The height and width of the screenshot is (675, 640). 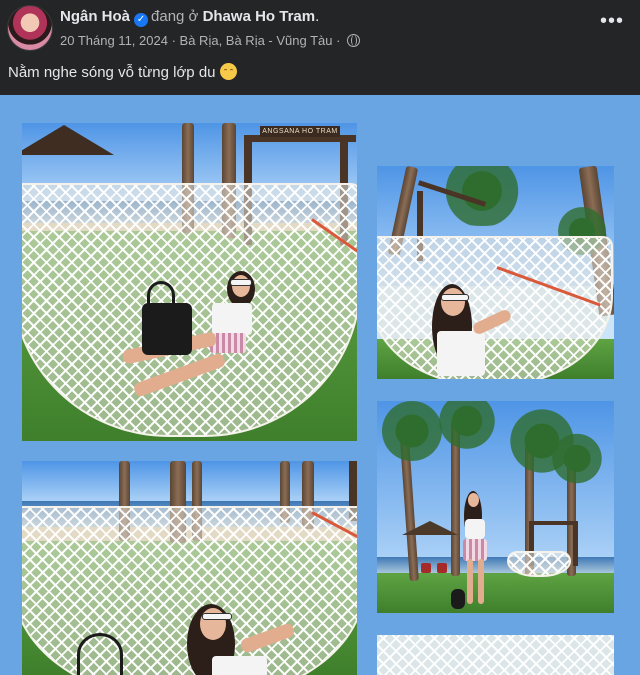 I want to click on post-caption: Nằm nghe sóng vỗ từng lớp du, so click(x=122, y=72).